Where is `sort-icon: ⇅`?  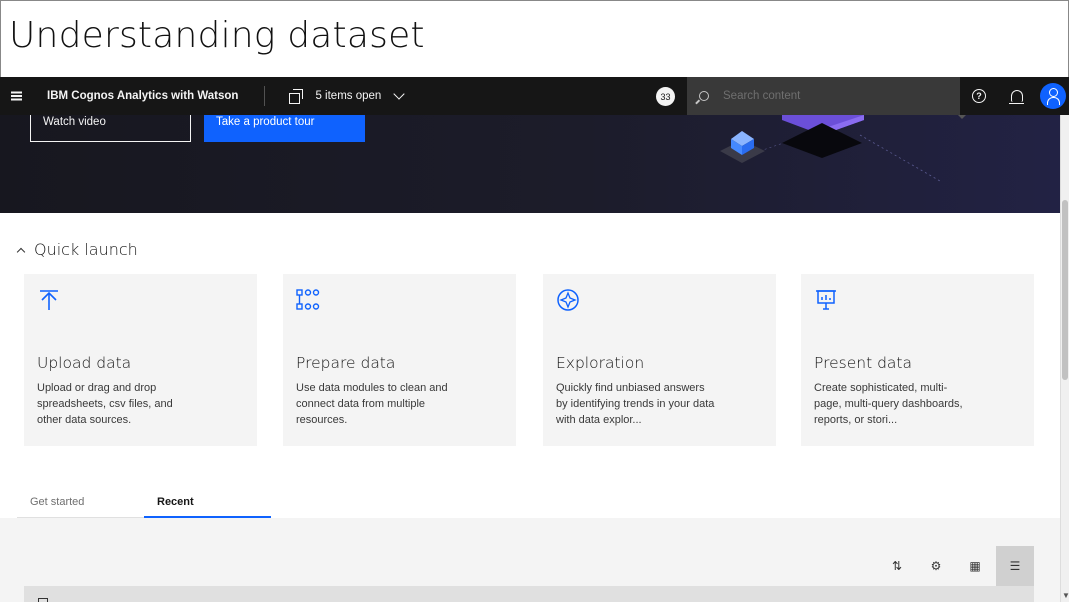 sort-icon: ⇅ is located at coordinates (897, 566).